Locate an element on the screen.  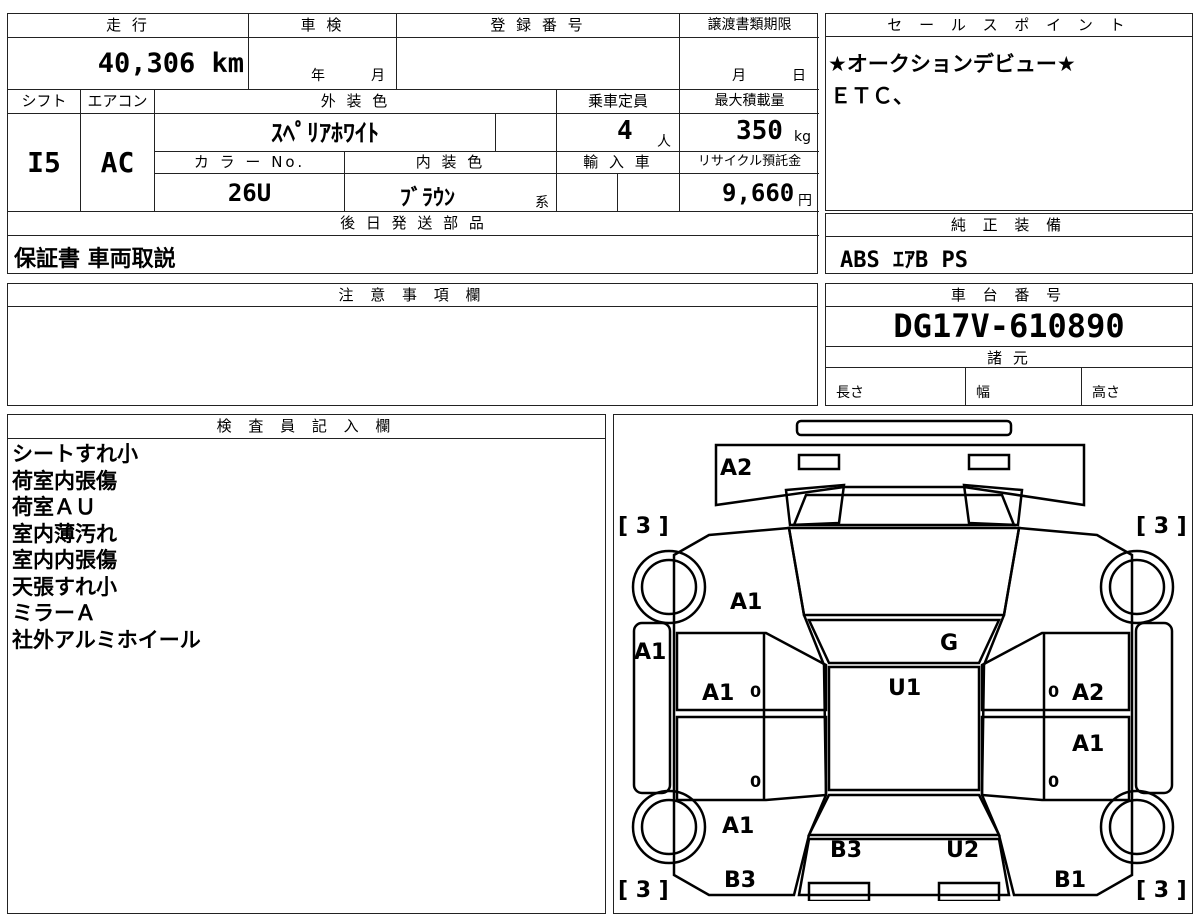
interior-header: 内 装 色 is located at coordinates (451, 163).